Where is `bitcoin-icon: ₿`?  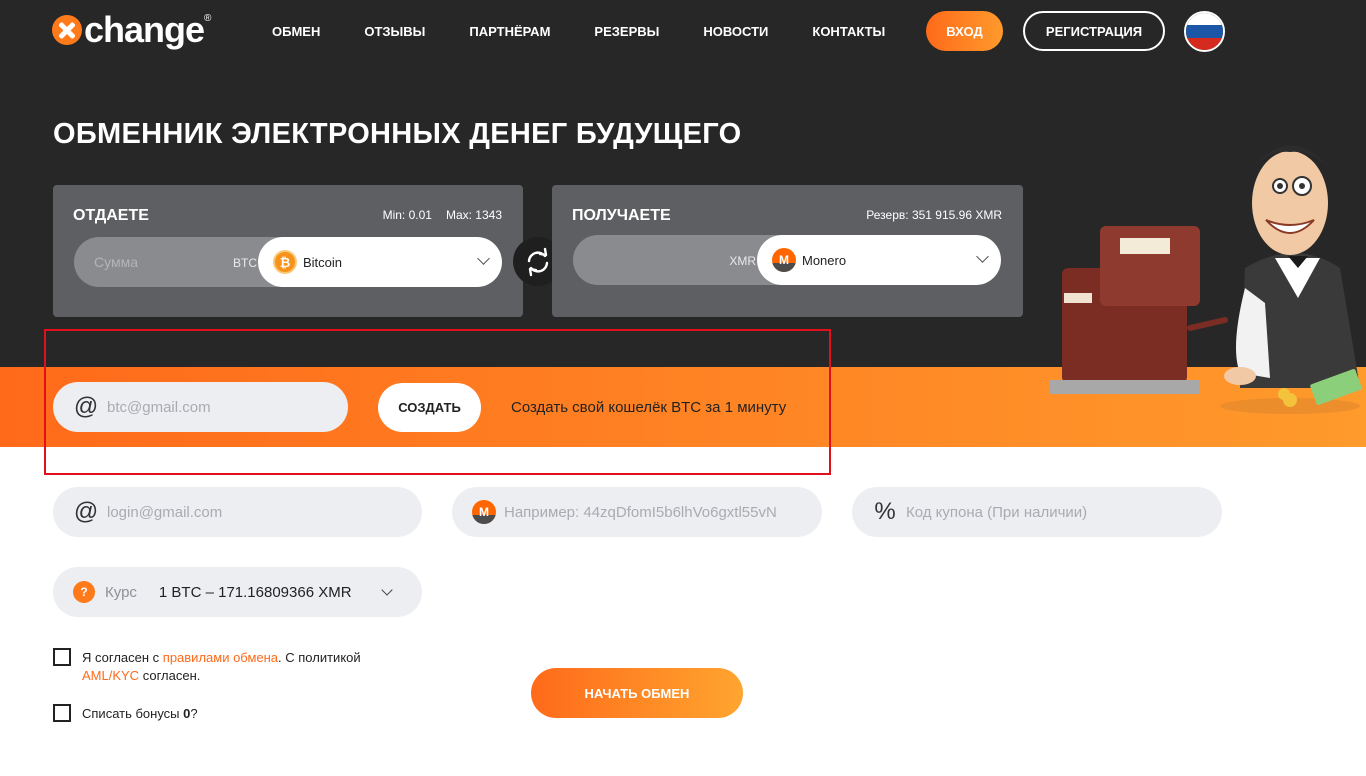
bitcoin-icon: ₿ is located at coordinates (285, 262).